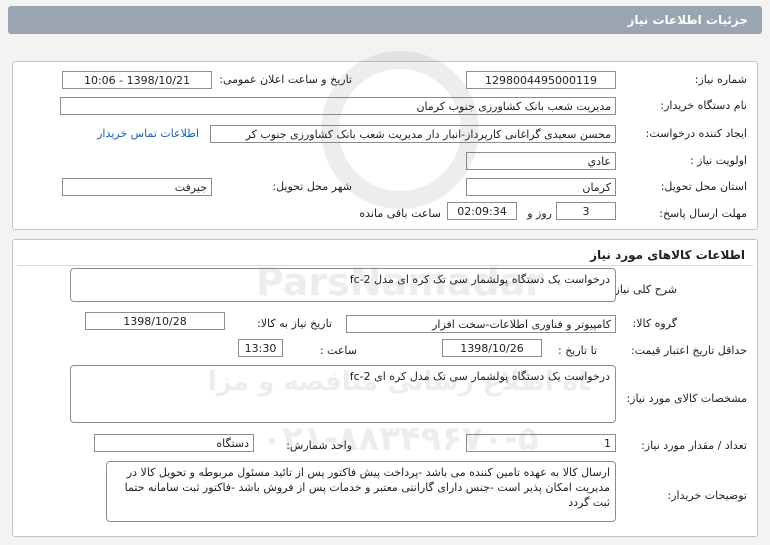  I want to click on need-date-field: 1398/10/28, so click(155, 321).